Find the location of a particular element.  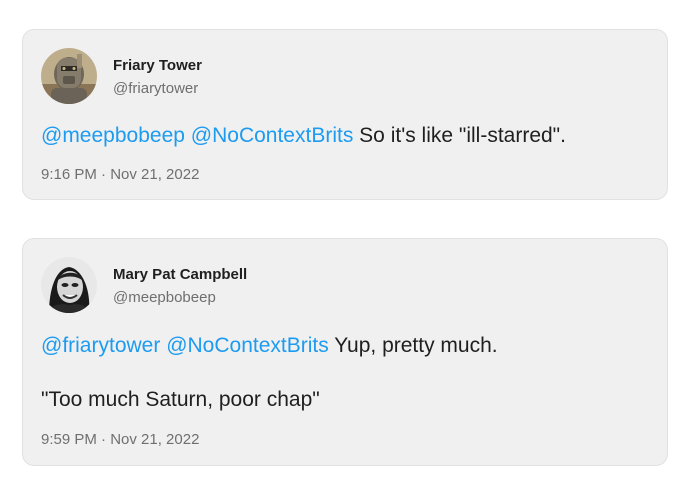

tweet-body: Yup, pretty much. is located at coordinates (416, 345).